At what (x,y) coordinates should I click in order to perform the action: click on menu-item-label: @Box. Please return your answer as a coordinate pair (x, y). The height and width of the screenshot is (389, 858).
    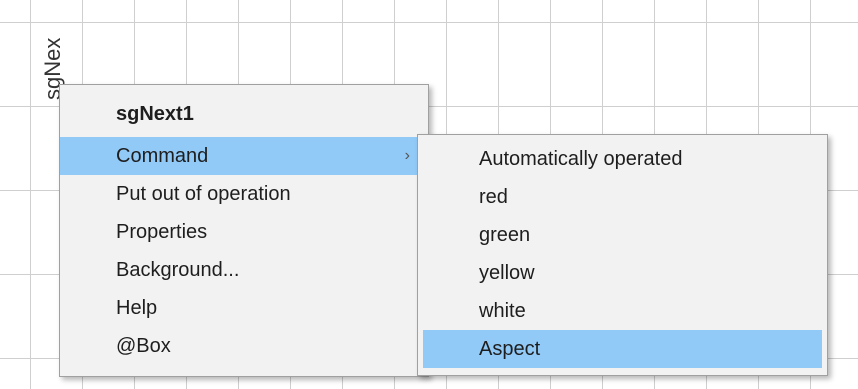
    Looking at the image, I should click on (143, 346).